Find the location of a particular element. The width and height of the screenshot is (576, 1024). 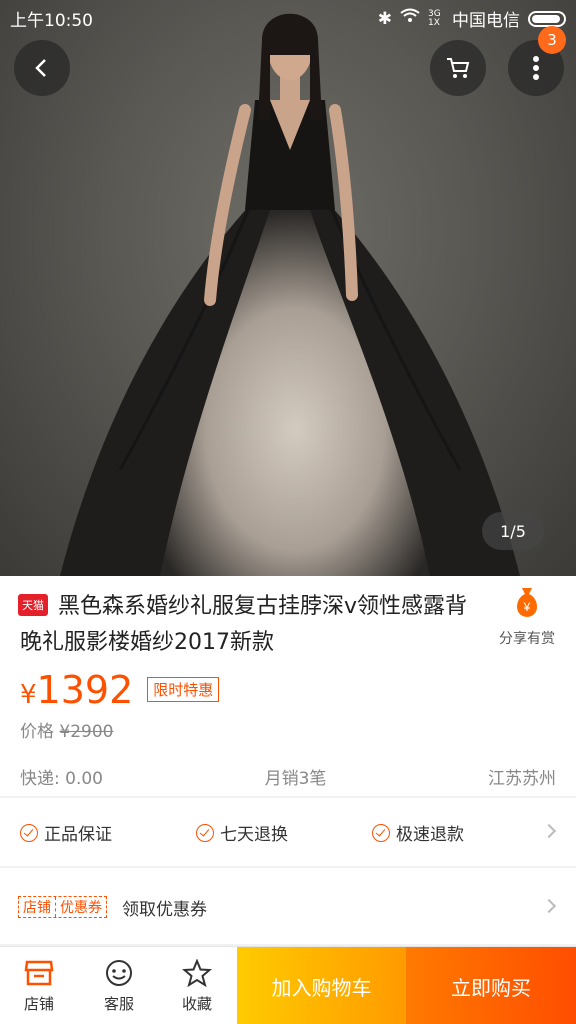

customer-service-tab: 客服 is located at coordinates (119, 985).